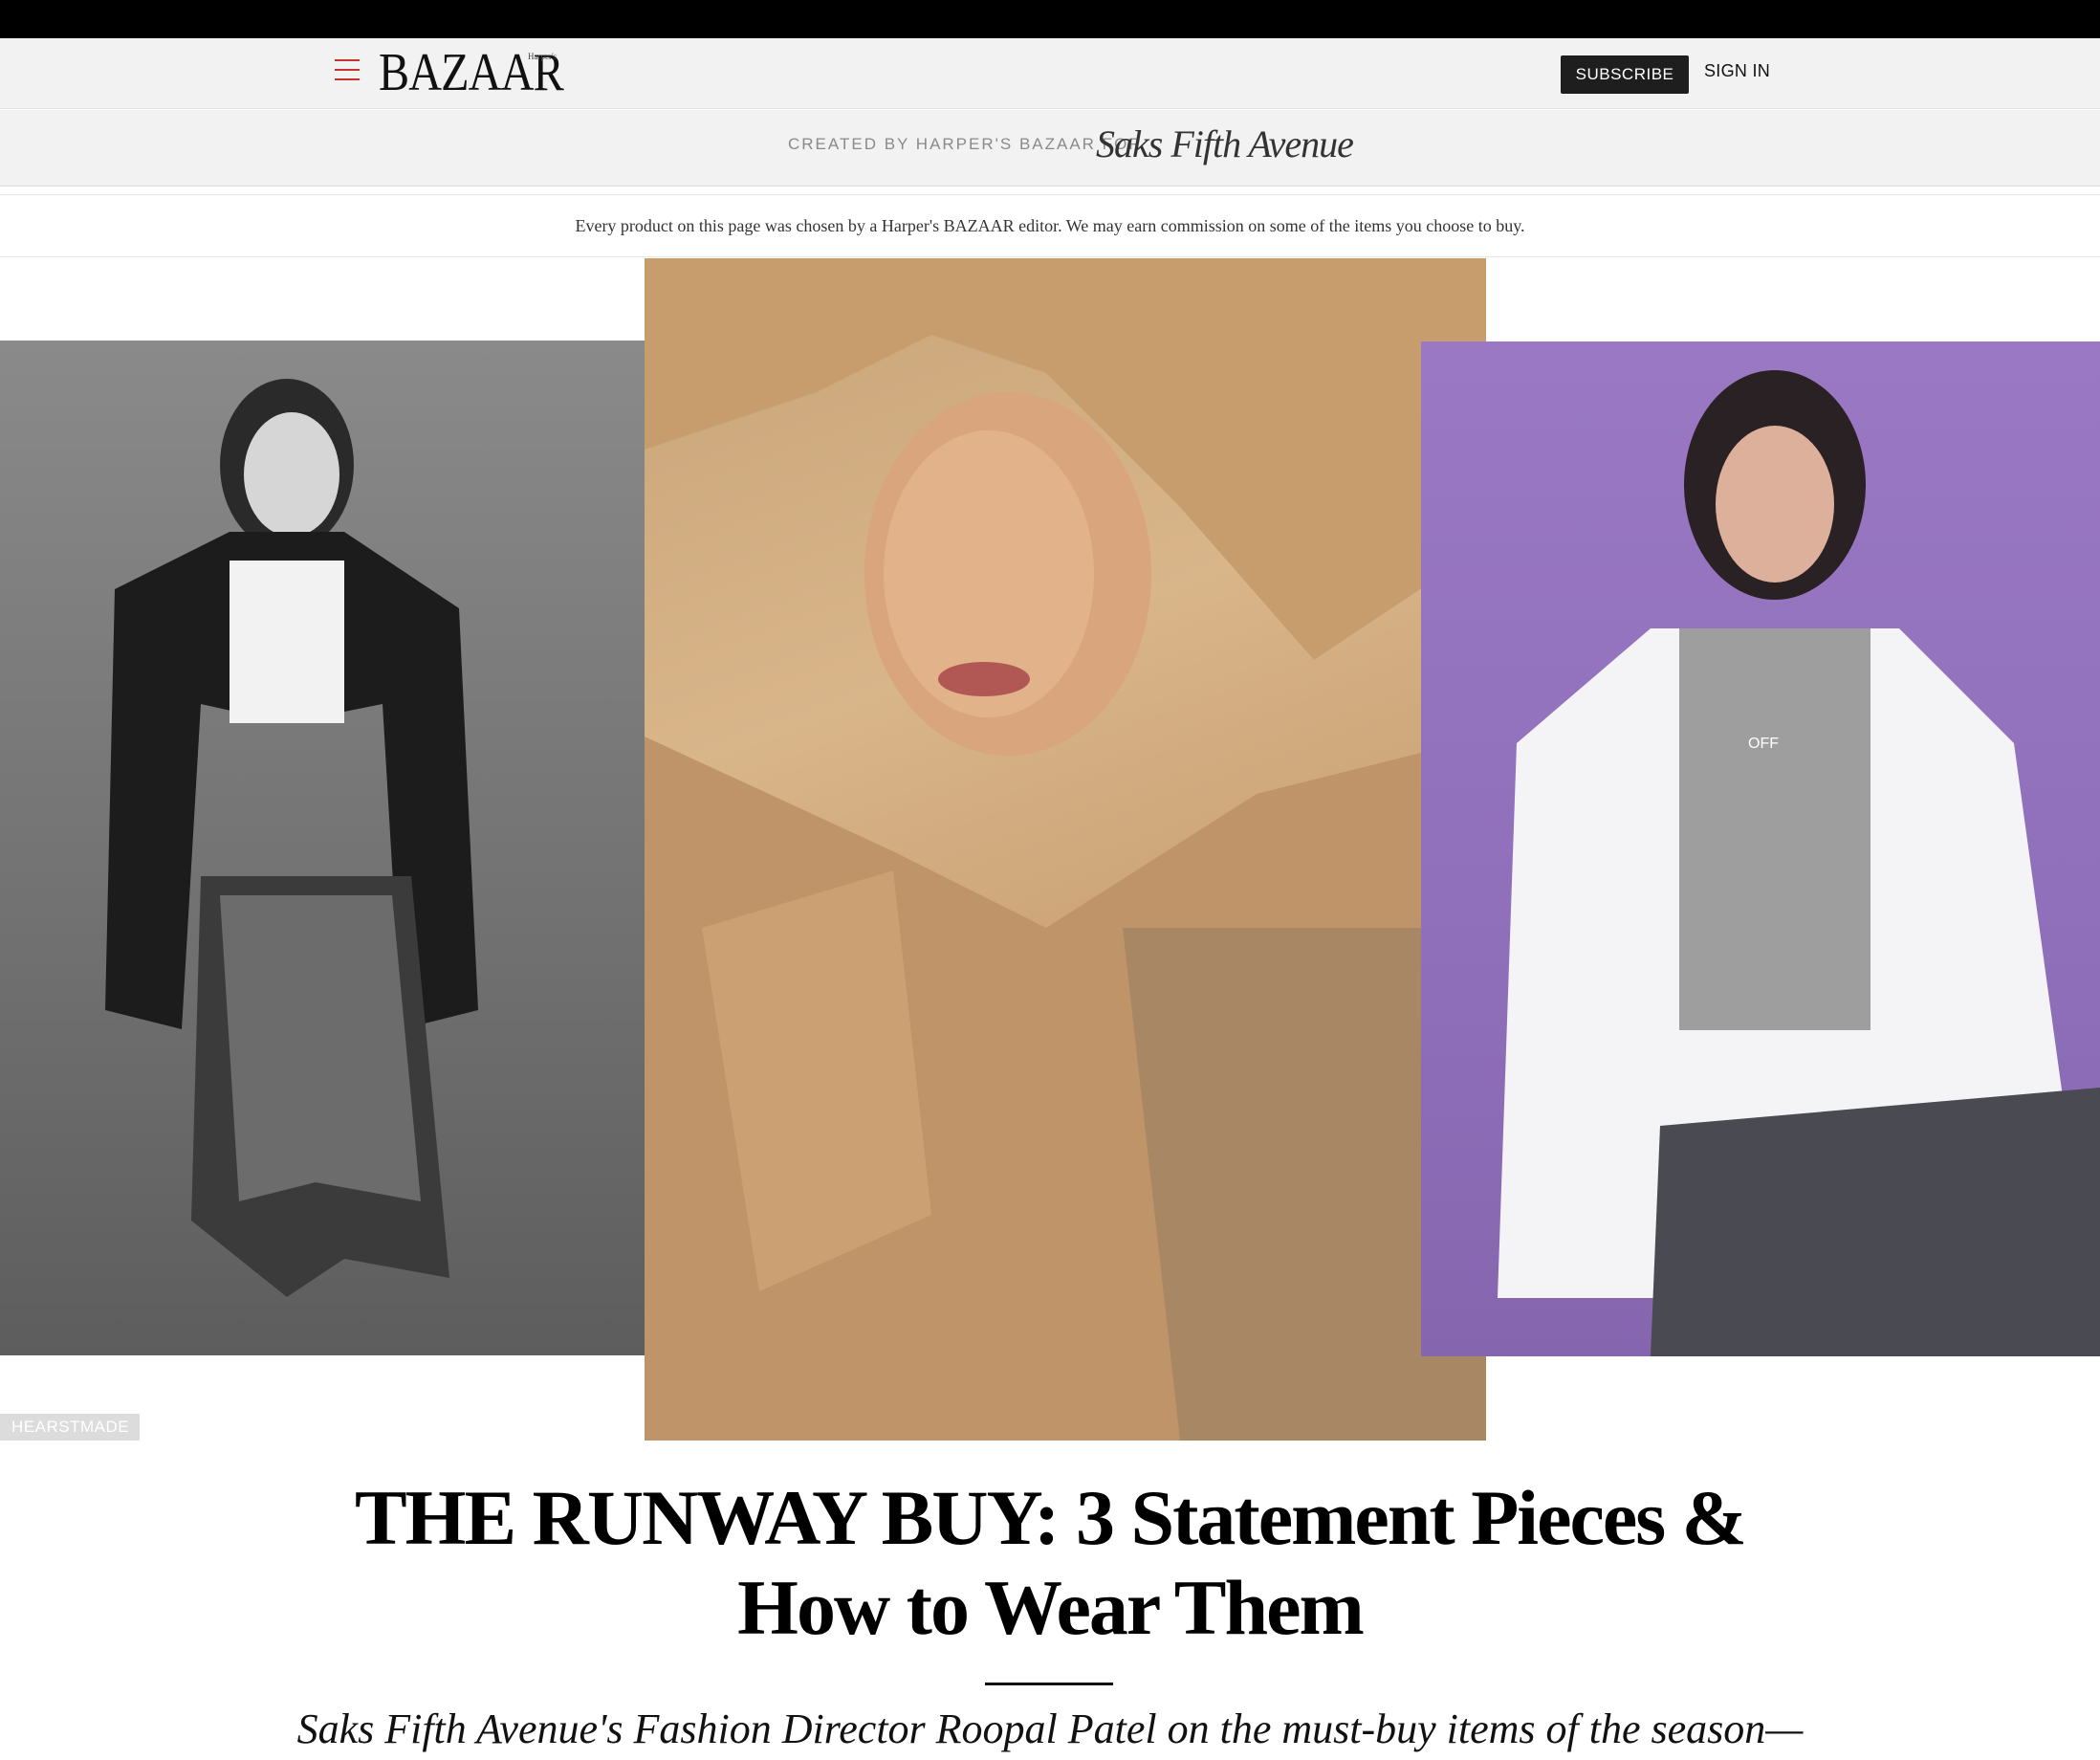 The image size is (2100, 1760). Describe the element at coordinates (543, 56) in the screenshot. I see `site-logo-small-text: Harper's` at that location.